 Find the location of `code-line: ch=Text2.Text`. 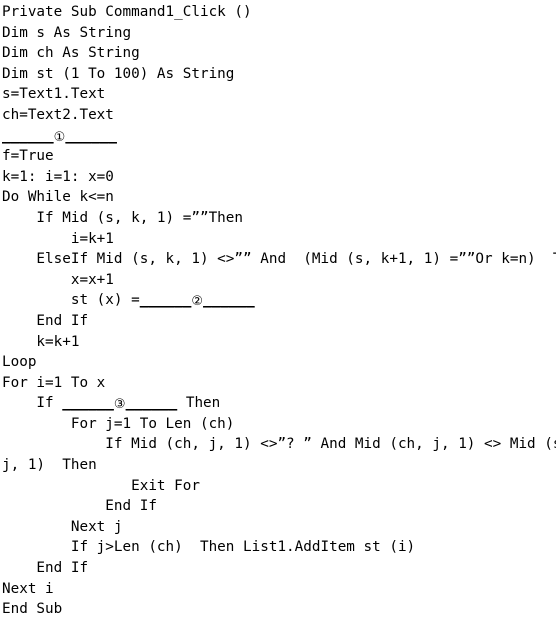

code-line: ch=Text2.Text is located at coordinates (279, 115).